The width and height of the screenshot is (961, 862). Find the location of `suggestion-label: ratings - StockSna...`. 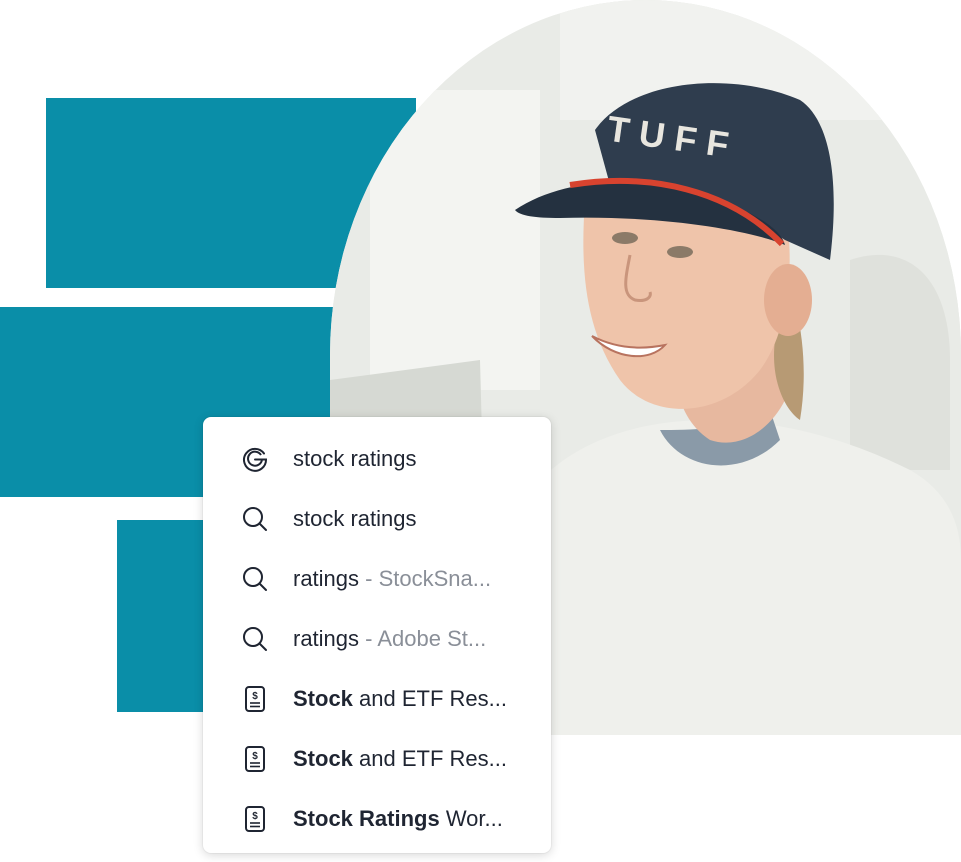

suggestion-label: ratings - StockSna... is located at coordinates (392, 578).